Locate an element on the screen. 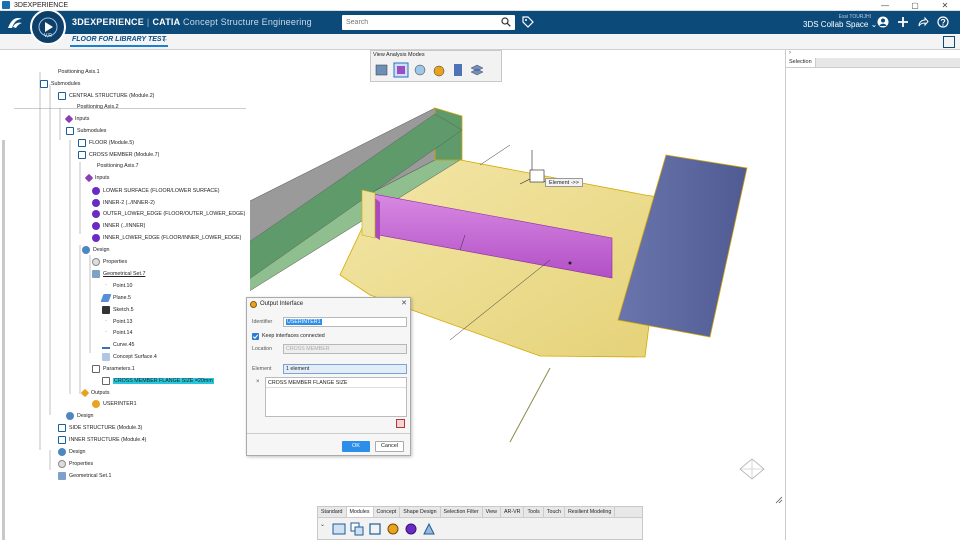 The image size is (960, 540). maximize-button: ▢ is located at coordinates (915, 5).